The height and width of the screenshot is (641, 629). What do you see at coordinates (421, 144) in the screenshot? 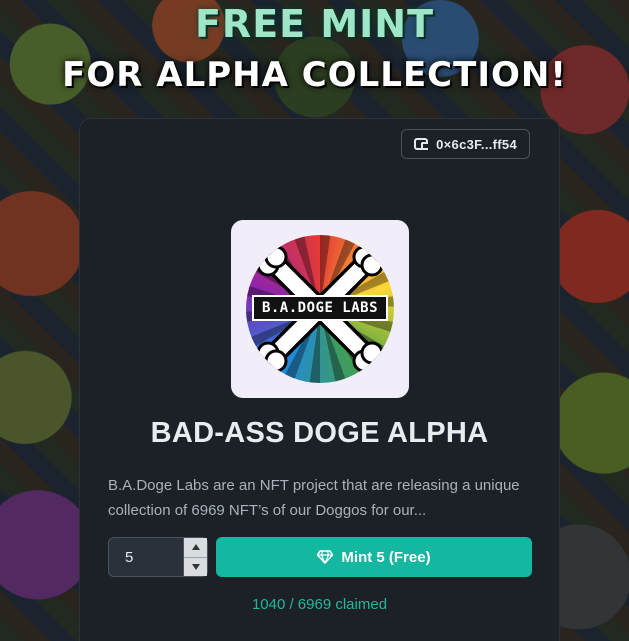
I see `wallet-icon` at bounding box center [421, 144].